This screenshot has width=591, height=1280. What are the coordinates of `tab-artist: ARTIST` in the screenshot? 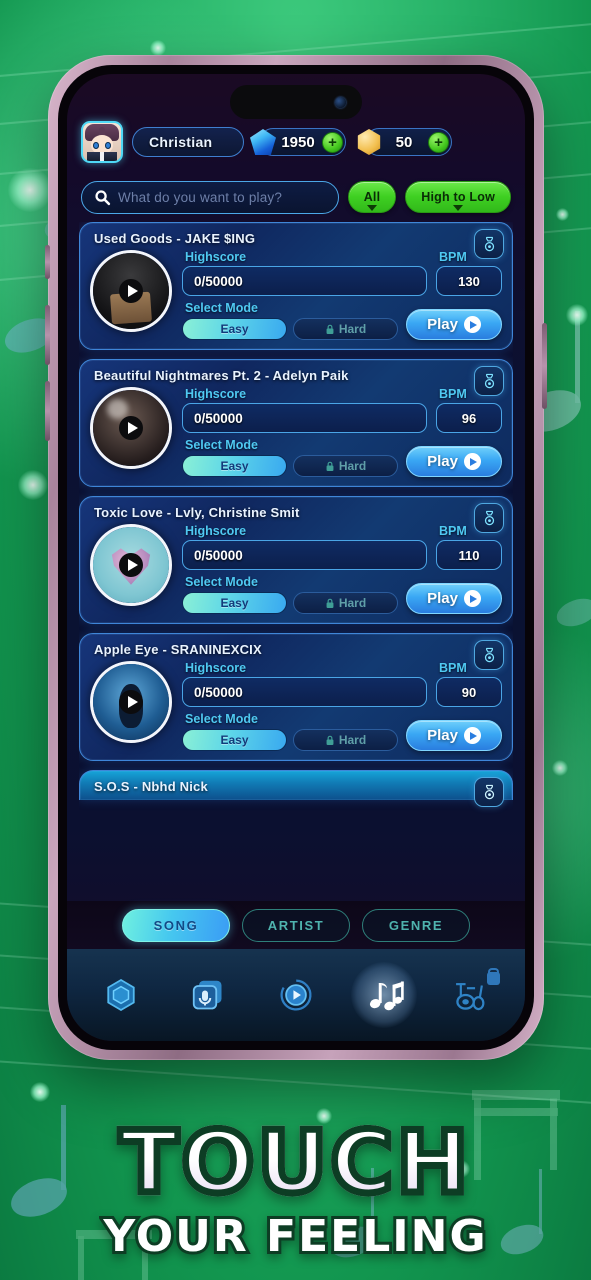 It's located at (296, 925).